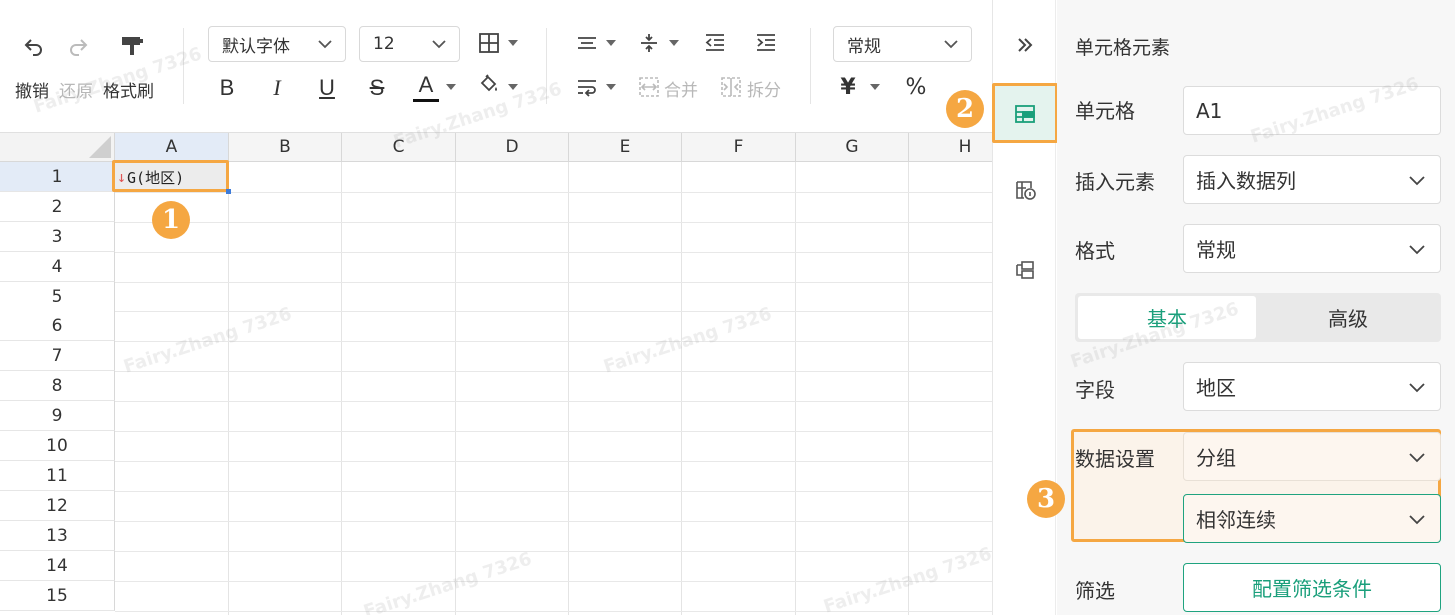 The image size is (1455, 615). What do you see at coordinates (681, 88) in the screenshot?
I see `merge-label: 合并` at bounding box center [681, 88].